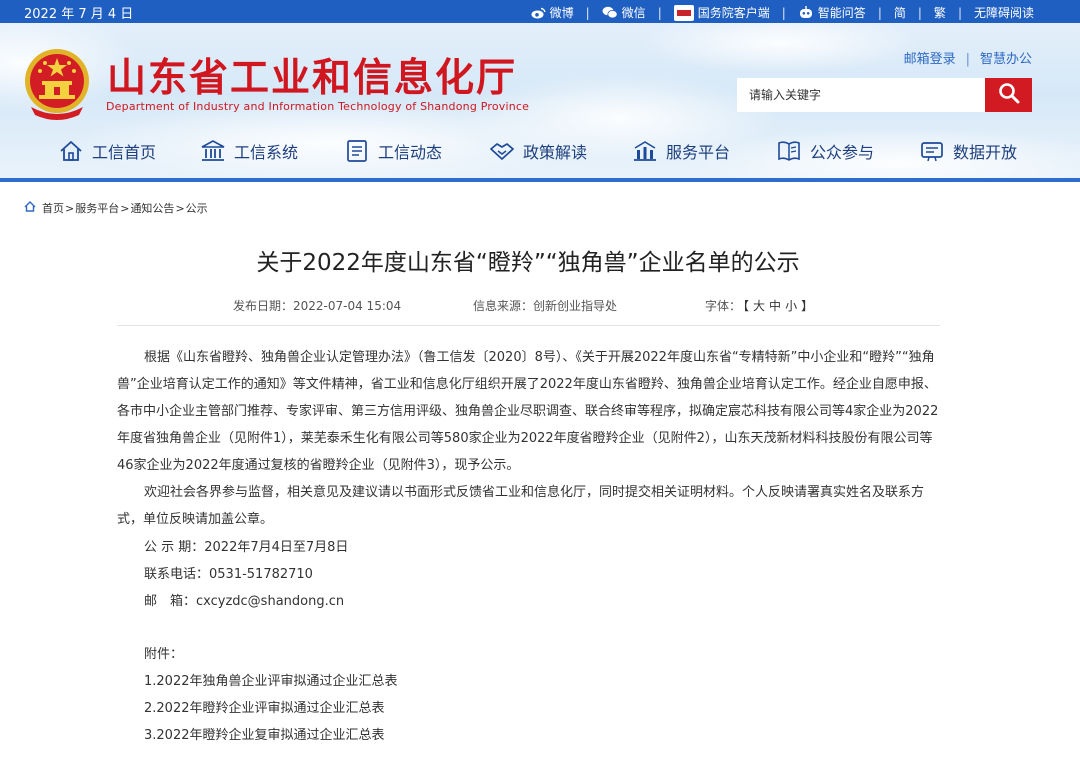  I want to click on weibo-label: 微博, so click(561, 13).